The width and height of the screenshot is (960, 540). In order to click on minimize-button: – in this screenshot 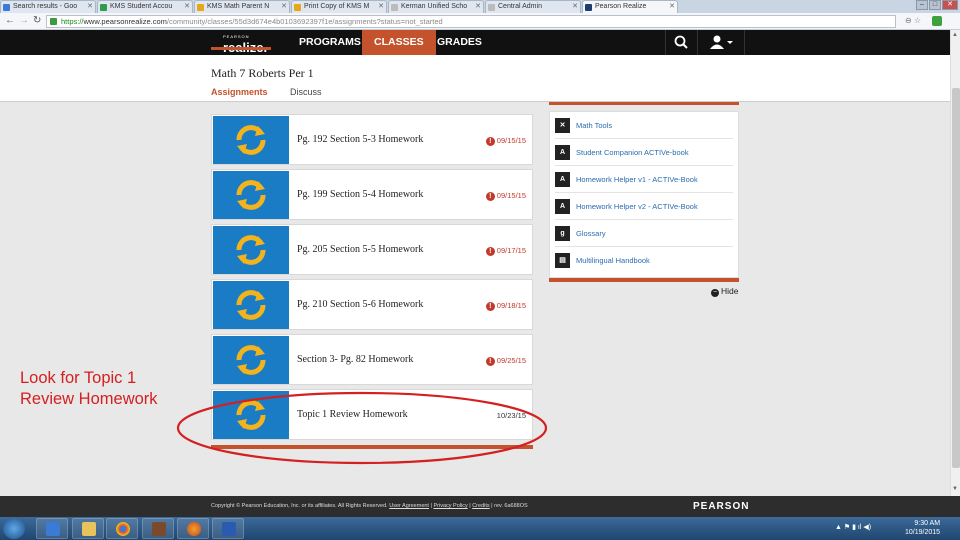, I will do `click(922, 5)`.